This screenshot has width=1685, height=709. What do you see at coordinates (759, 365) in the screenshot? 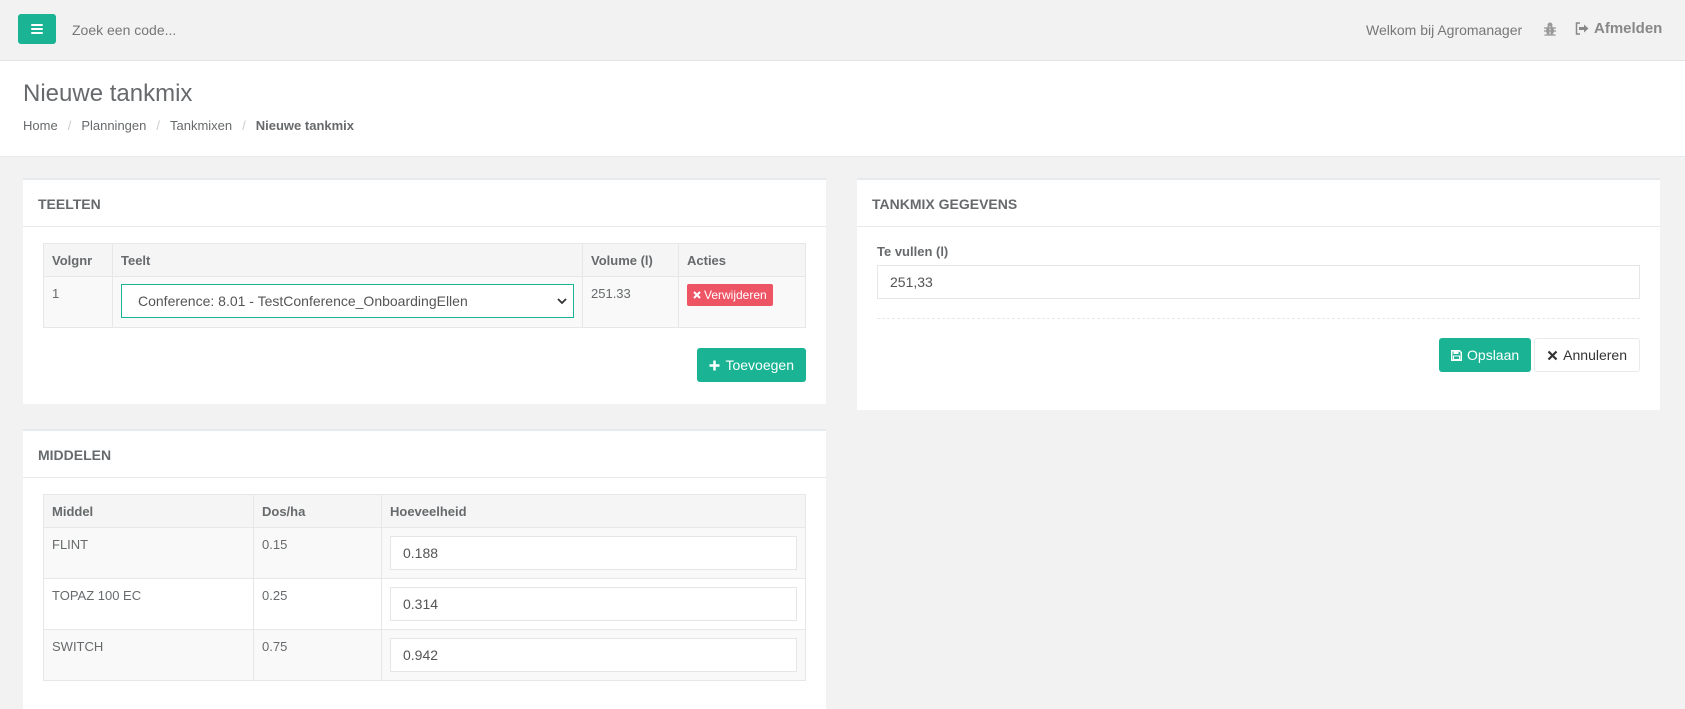
I see `add-button-label: Toevoegen` at bounding box center [759, 365].